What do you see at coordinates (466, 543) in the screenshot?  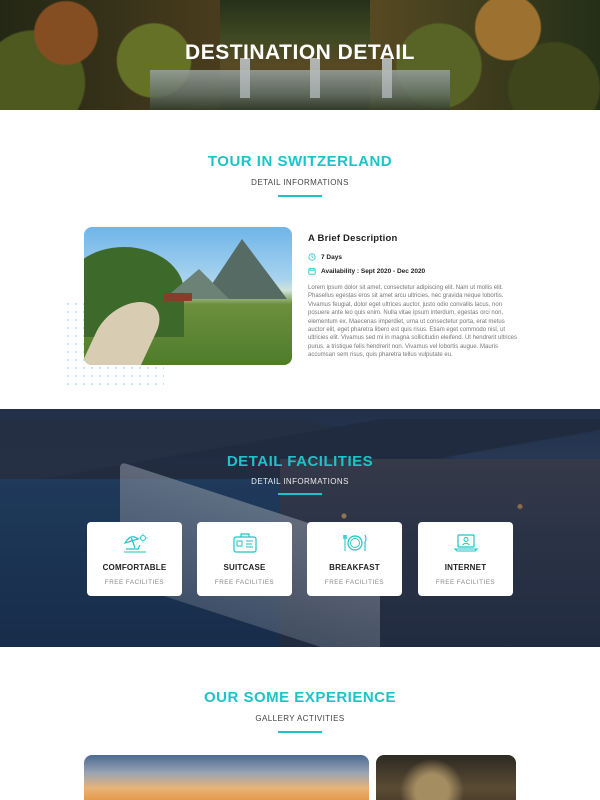 I see `laptop-user-icon` at bounding box center [466, 543].